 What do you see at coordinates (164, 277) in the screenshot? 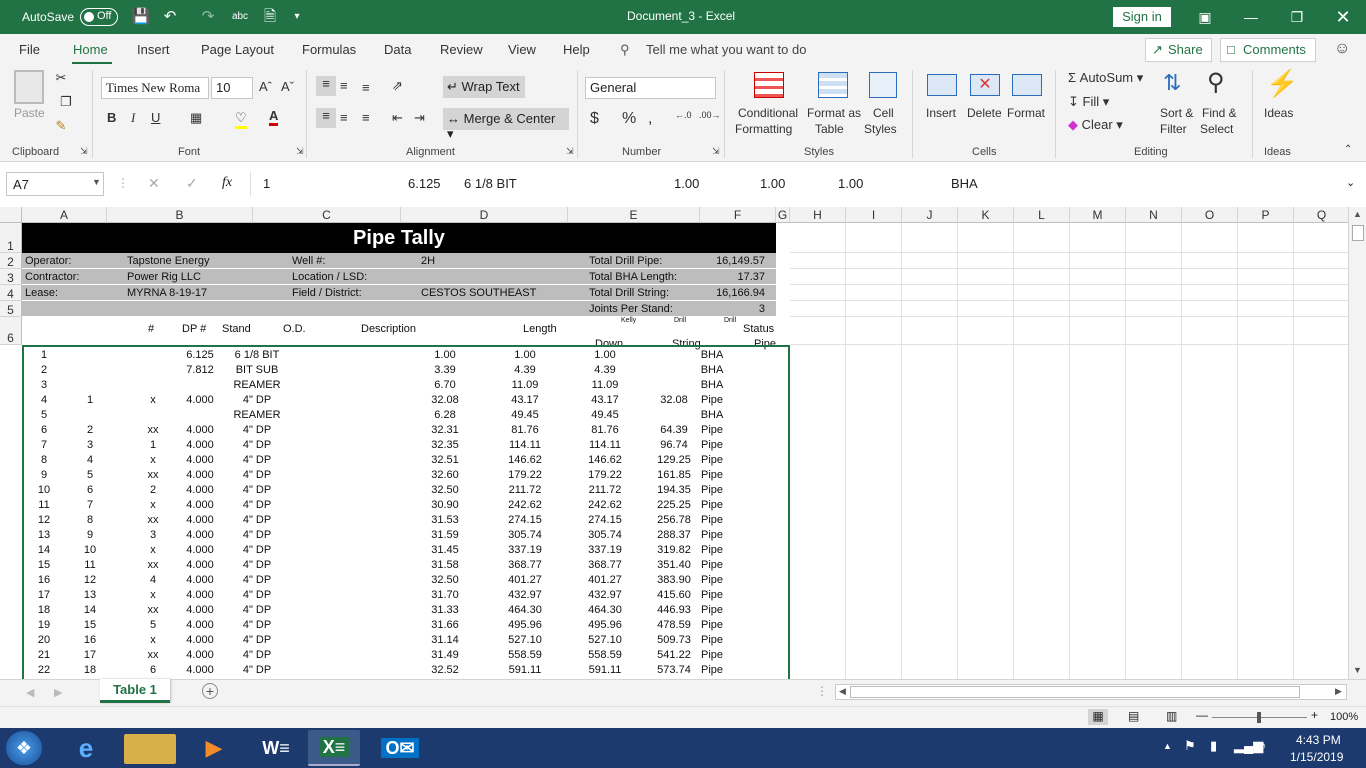
I see `info-v1: Power Rig LLC` at bounding box center [164, 277].